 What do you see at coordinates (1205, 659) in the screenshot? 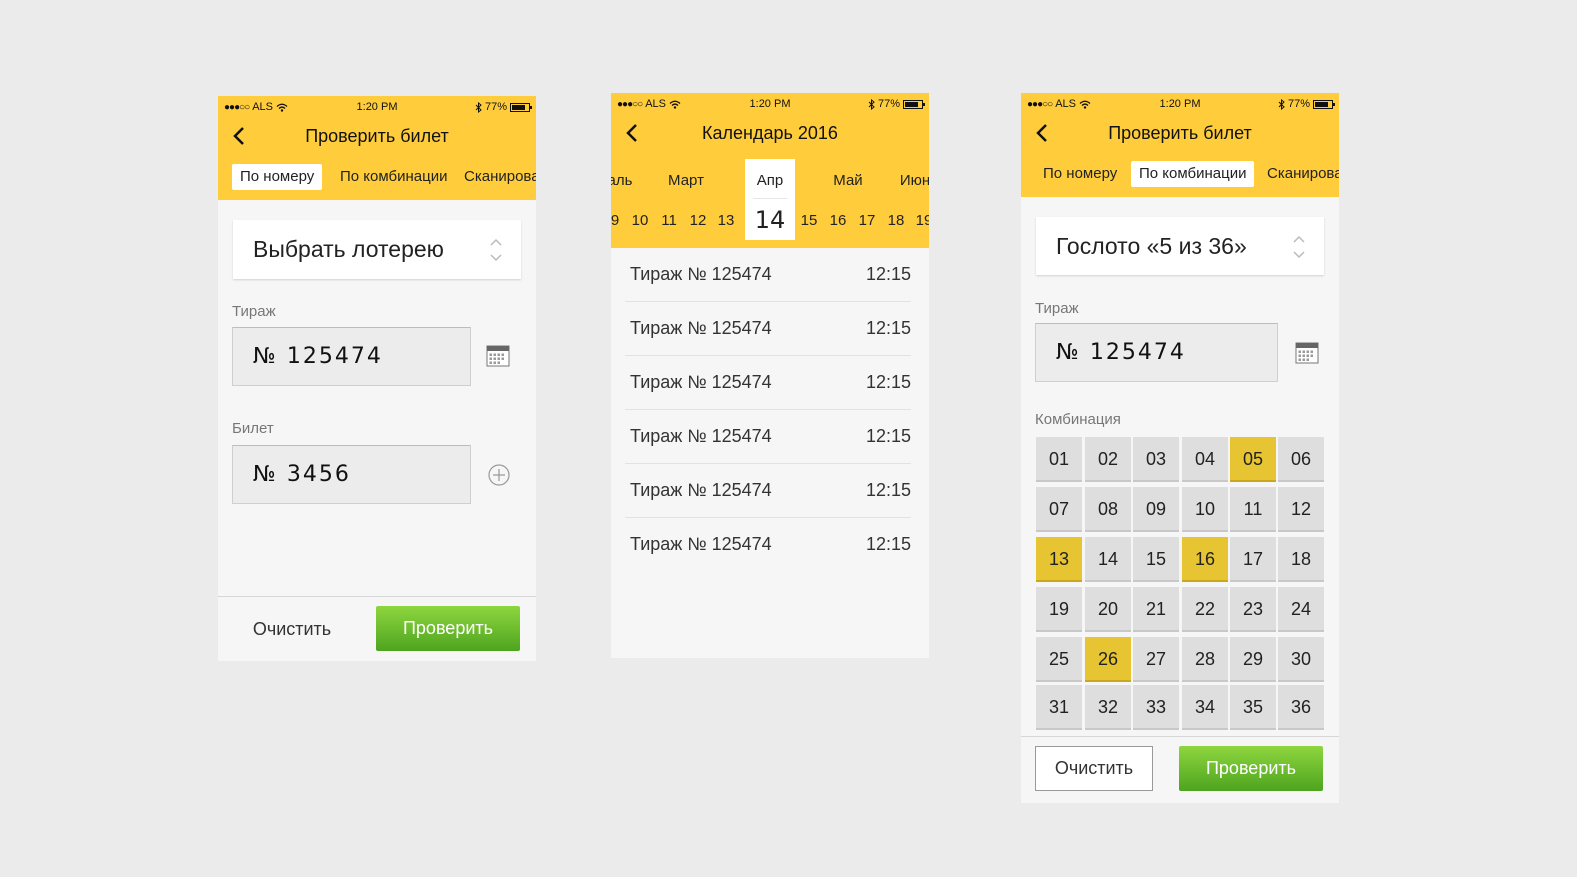
I see `number-cell: 28` at bounding box center [1205, 659].